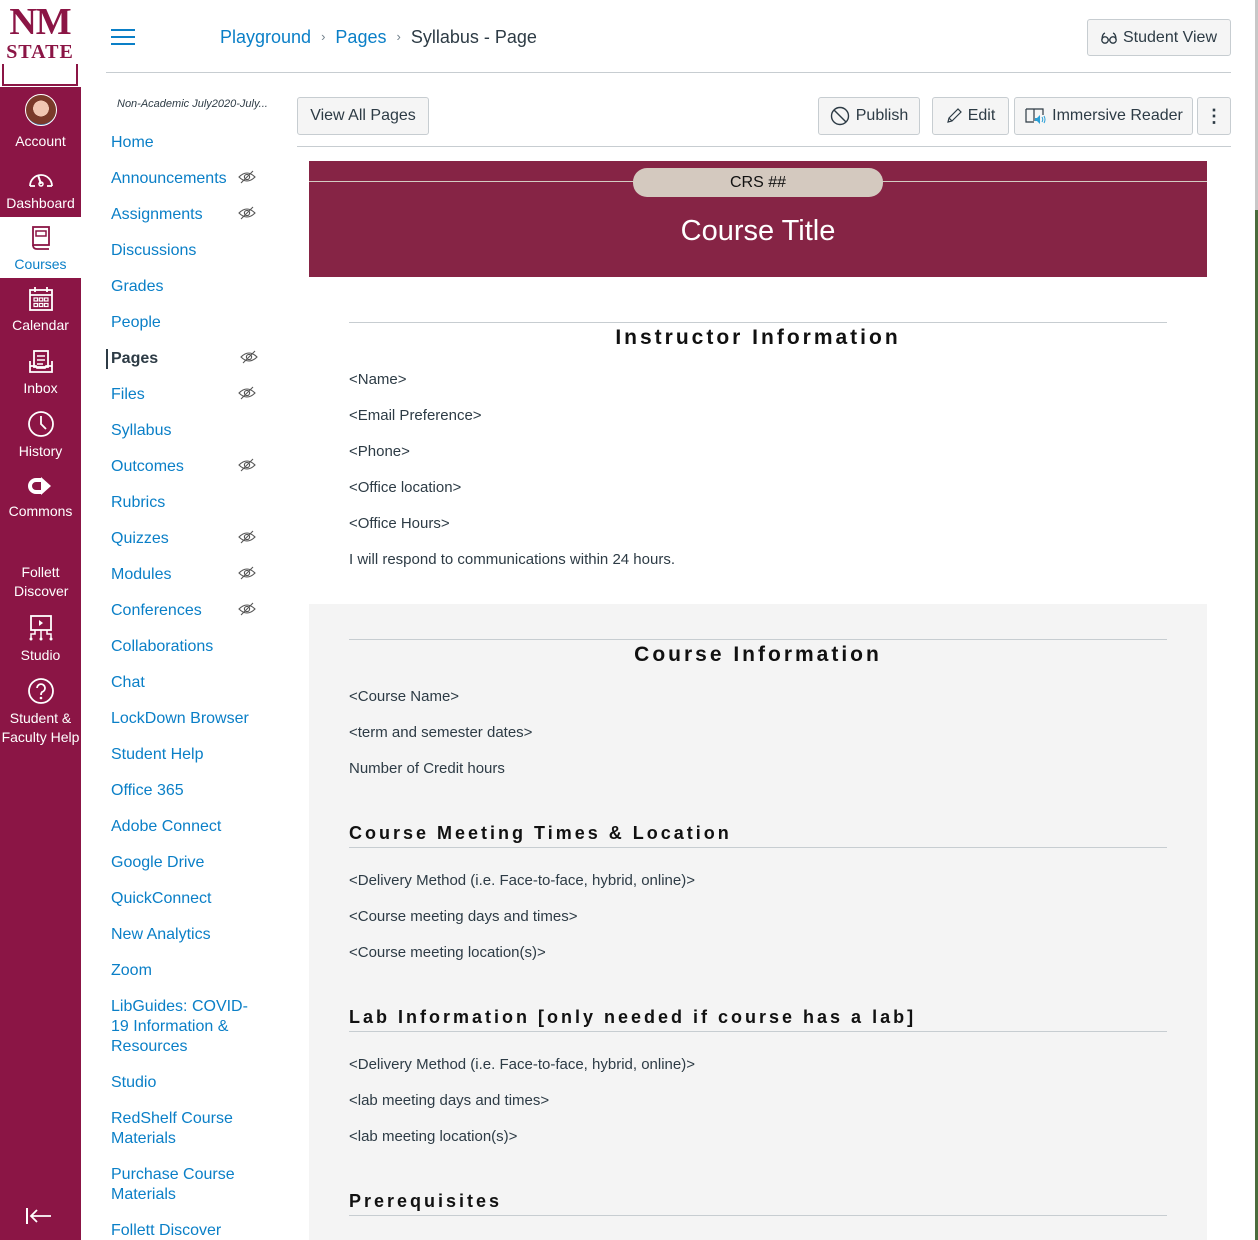 The image size is (1258, 1240). I want to click on course-nav-item: Discussions, so click(181, 251).